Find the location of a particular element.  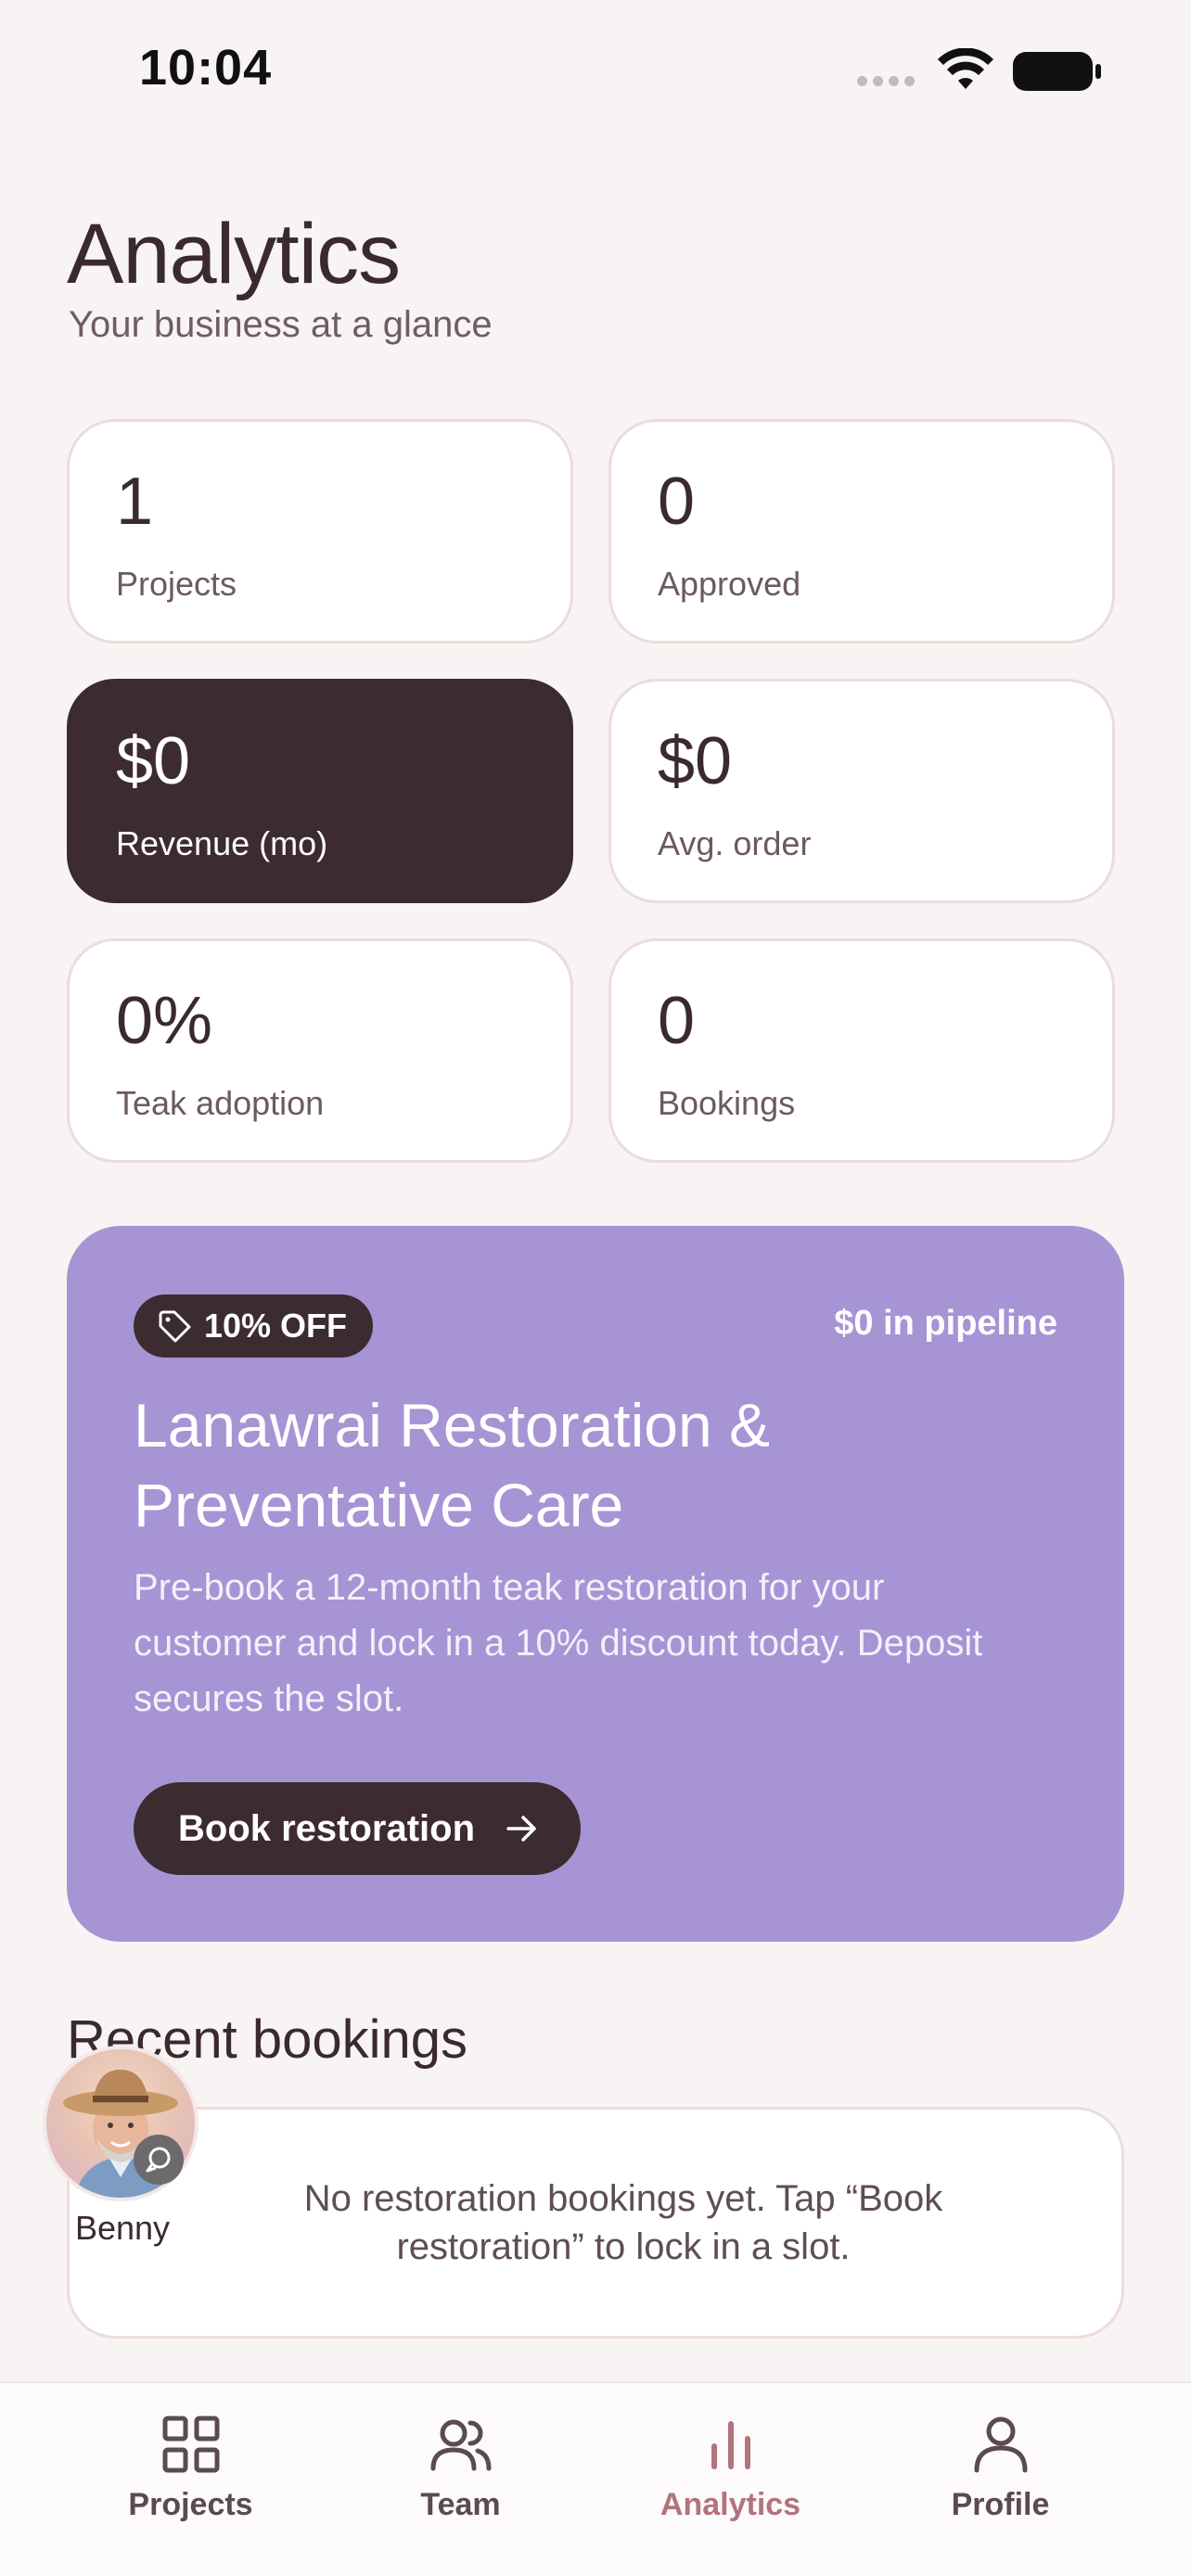

discount-badge: 10% OFF is located at coordinates (254, 1326).